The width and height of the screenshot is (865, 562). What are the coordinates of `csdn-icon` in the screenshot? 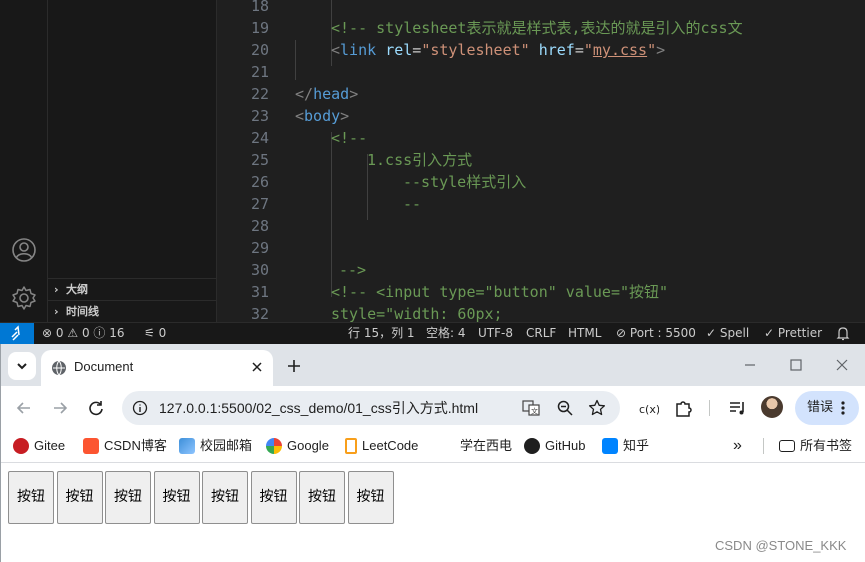 It's located at (91, 445).